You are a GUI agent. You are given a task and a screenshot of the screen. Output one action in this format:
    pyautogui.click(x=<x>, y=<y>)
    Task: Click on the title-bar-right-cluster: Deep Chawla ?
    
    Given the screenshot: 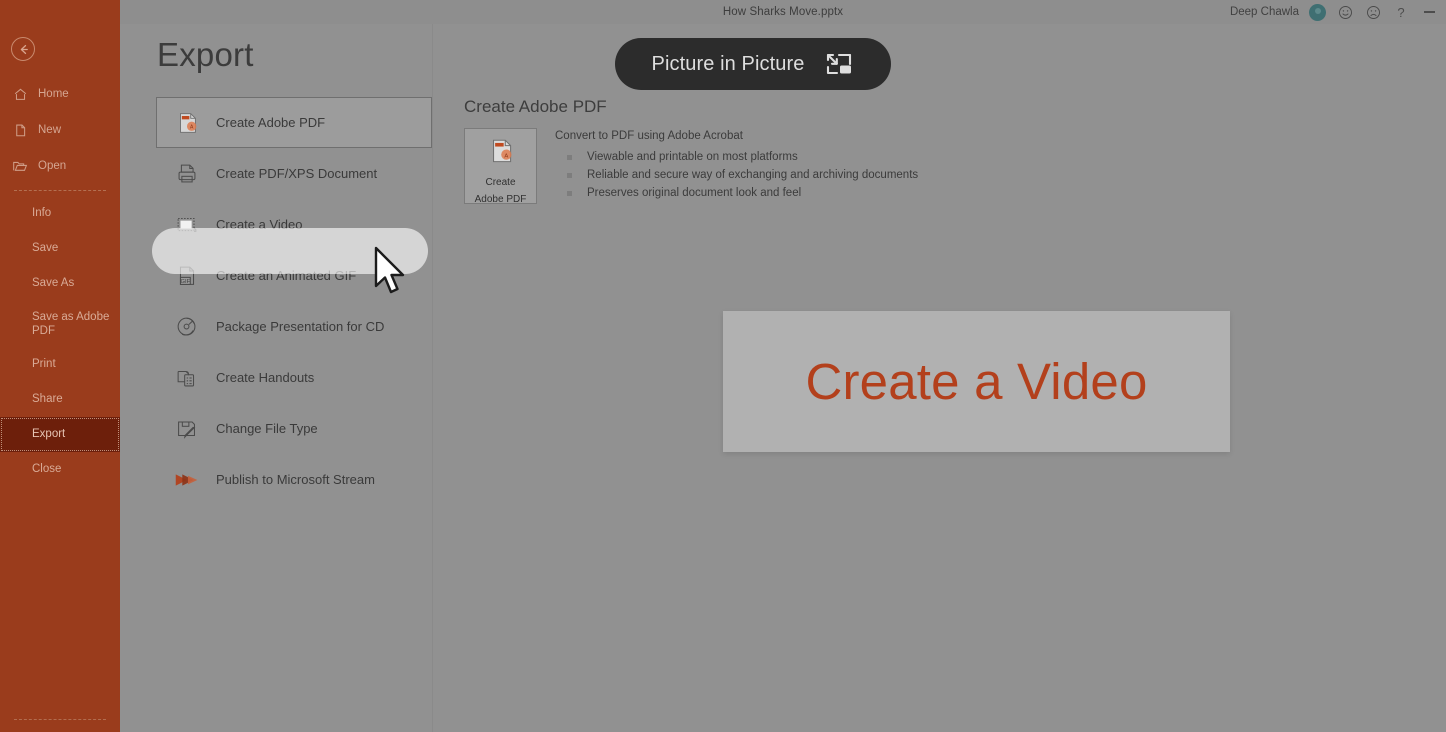 What is the action you would take?
    pyautogui.click(x=1334, y=12)
    